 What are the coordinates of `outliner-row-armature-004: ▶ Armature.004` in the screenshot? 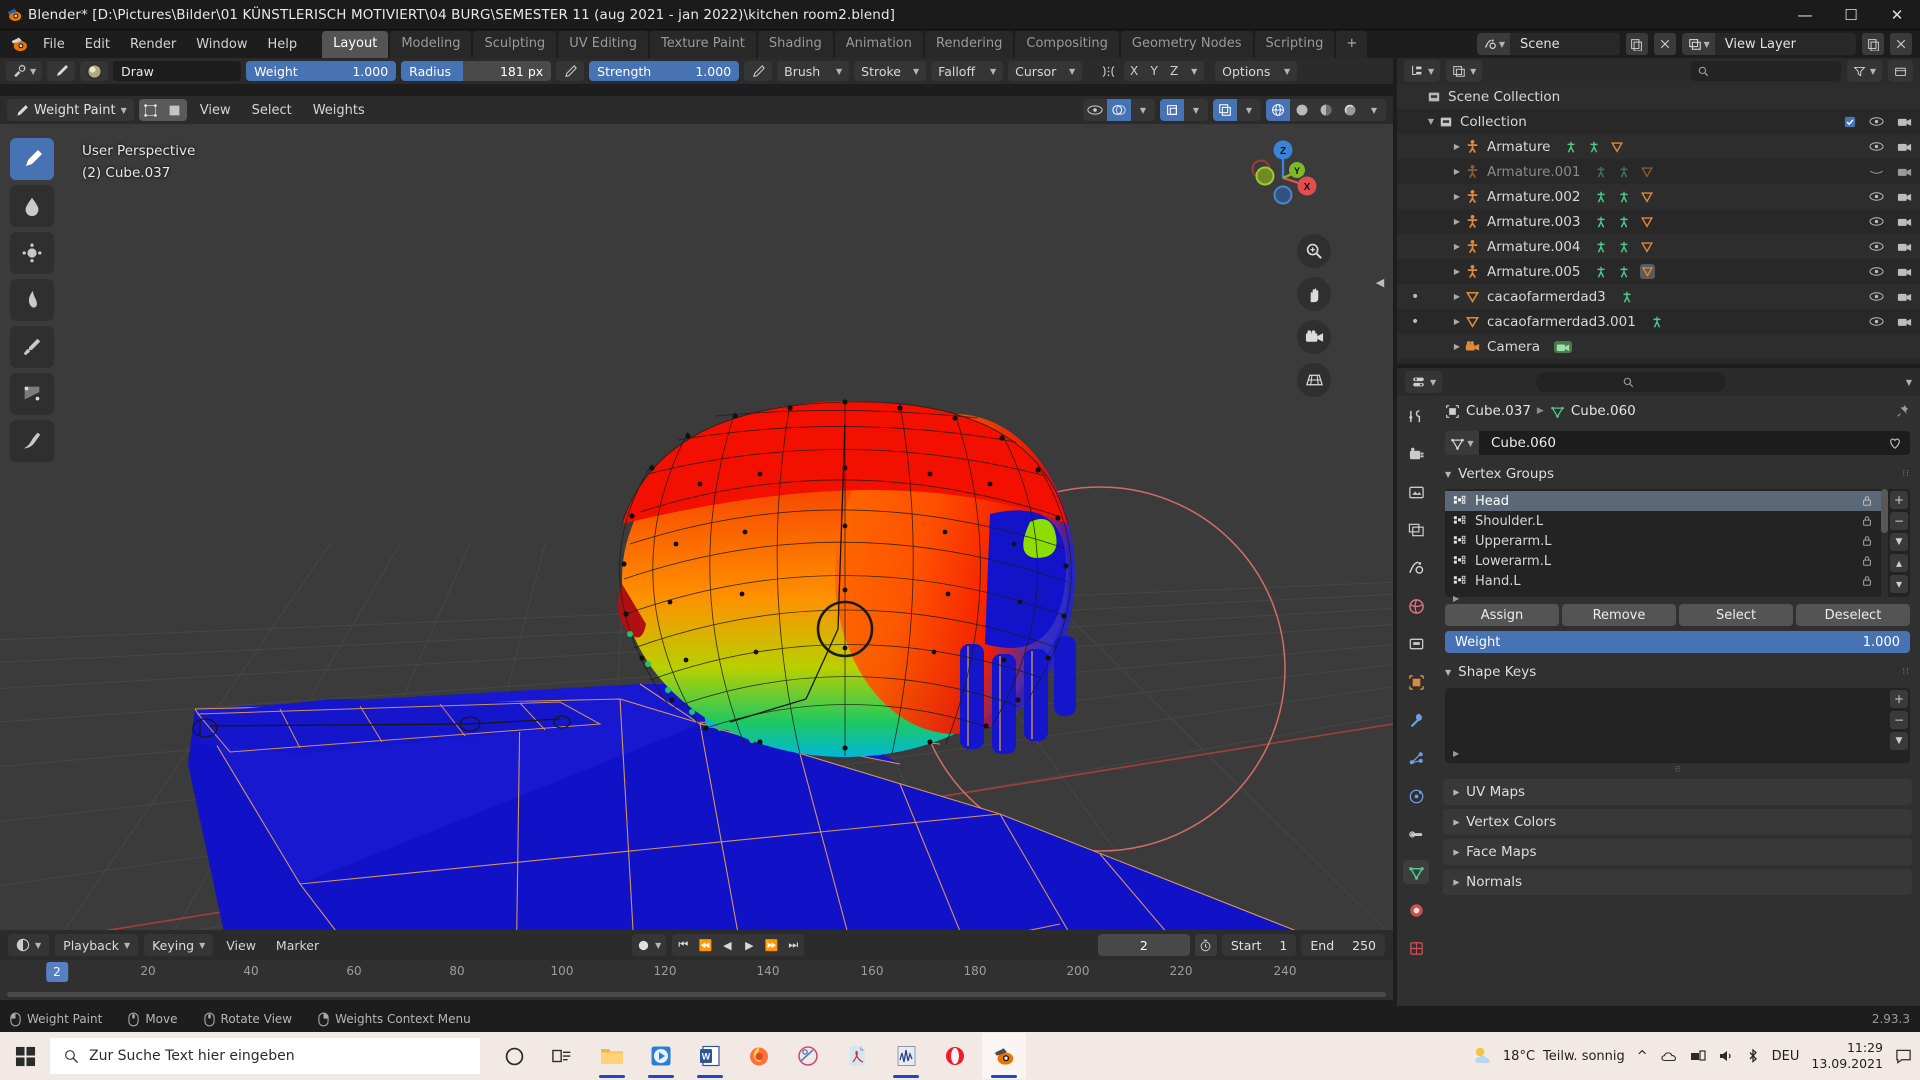 It's located at (1658, 246).